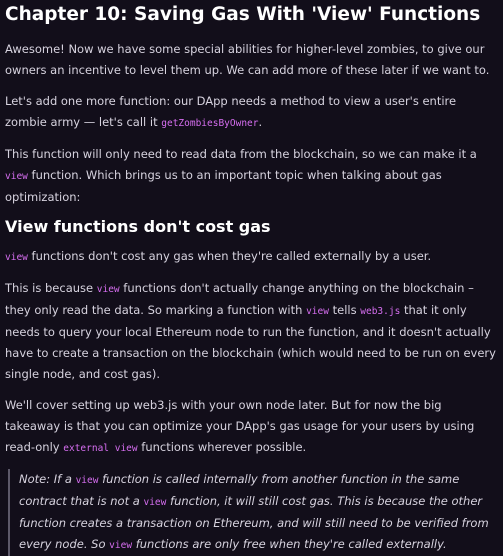 This screenshot has height=556, width=503. Describe the element at coordinates (51, 288) in the screenshot. I see `paragraph-text: This is because` at that location.